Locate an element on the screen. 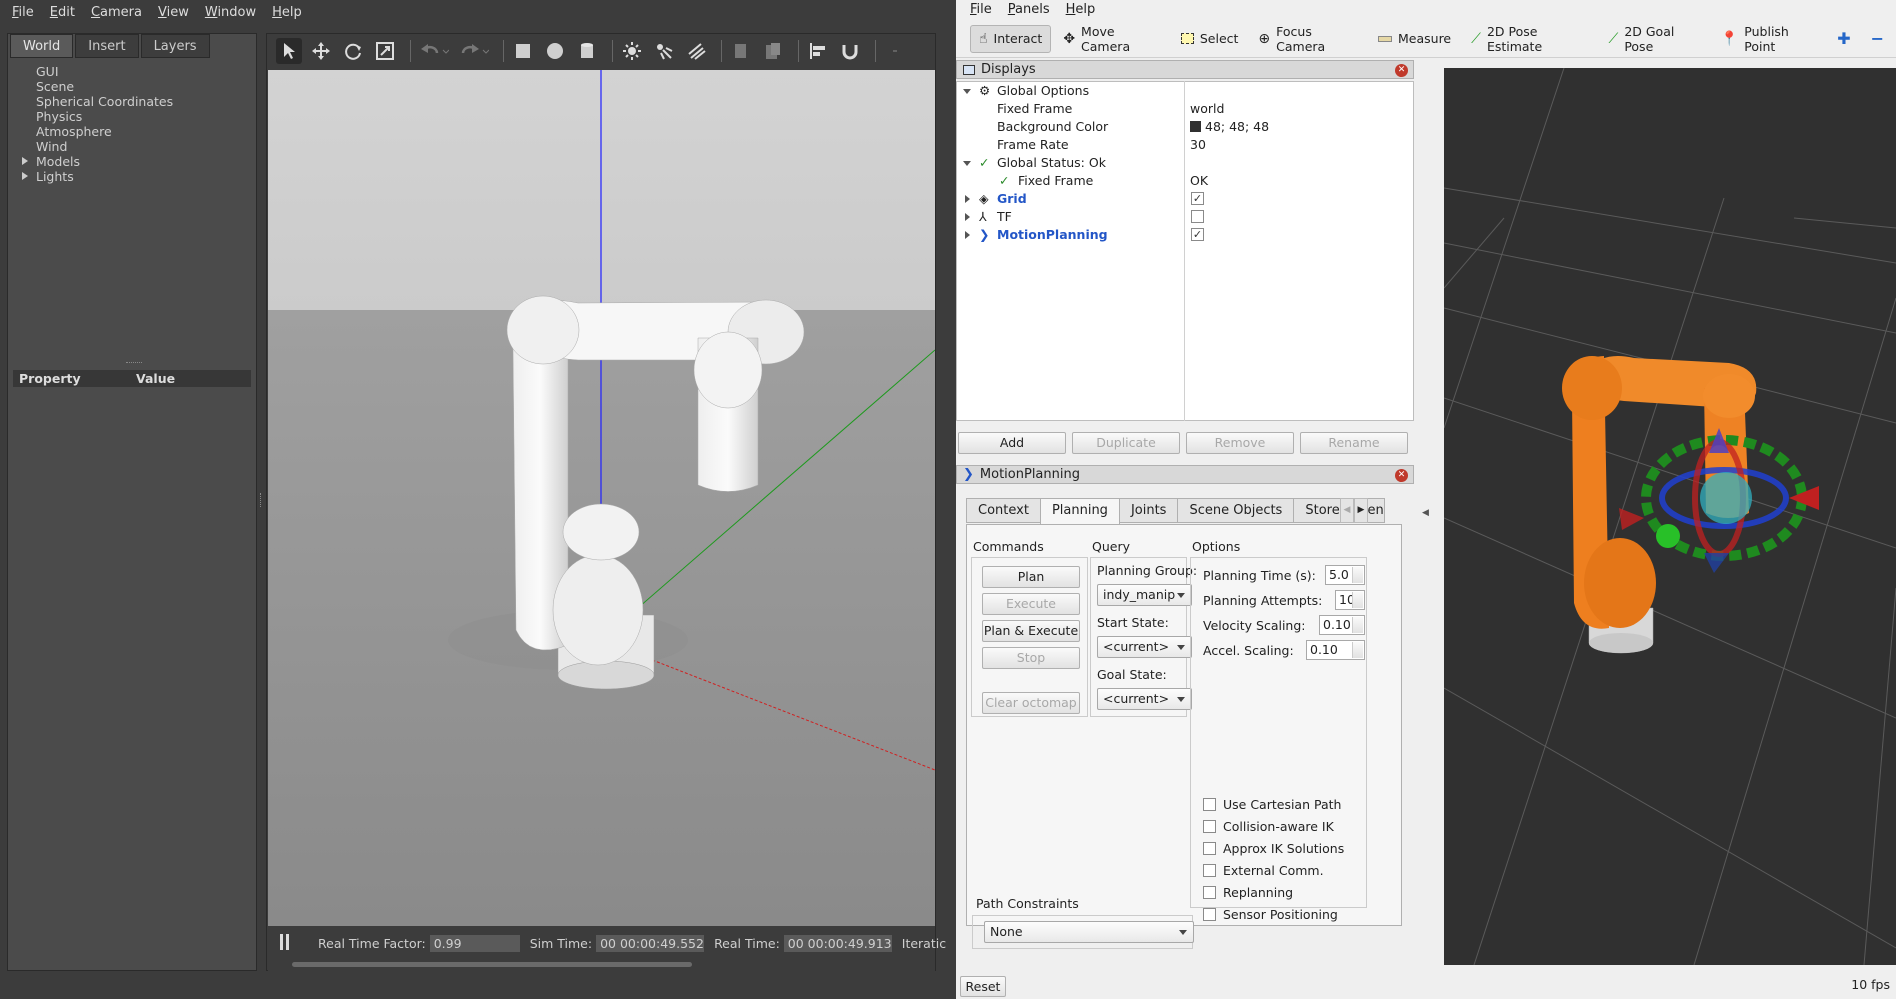 Image resolution: width=1896 pixels, height=999 pixels. use-cartesian-path-checkbox: Use Cartesian Path is located at coordinates (1272, 805).